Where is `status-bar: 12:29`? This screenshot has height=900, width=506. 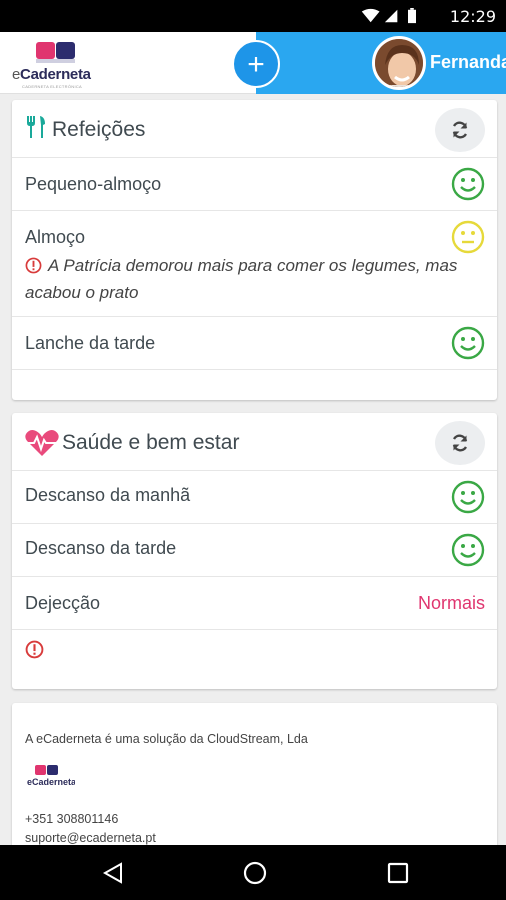 status-bar: 12:29 is located at coordinates (253, 16).